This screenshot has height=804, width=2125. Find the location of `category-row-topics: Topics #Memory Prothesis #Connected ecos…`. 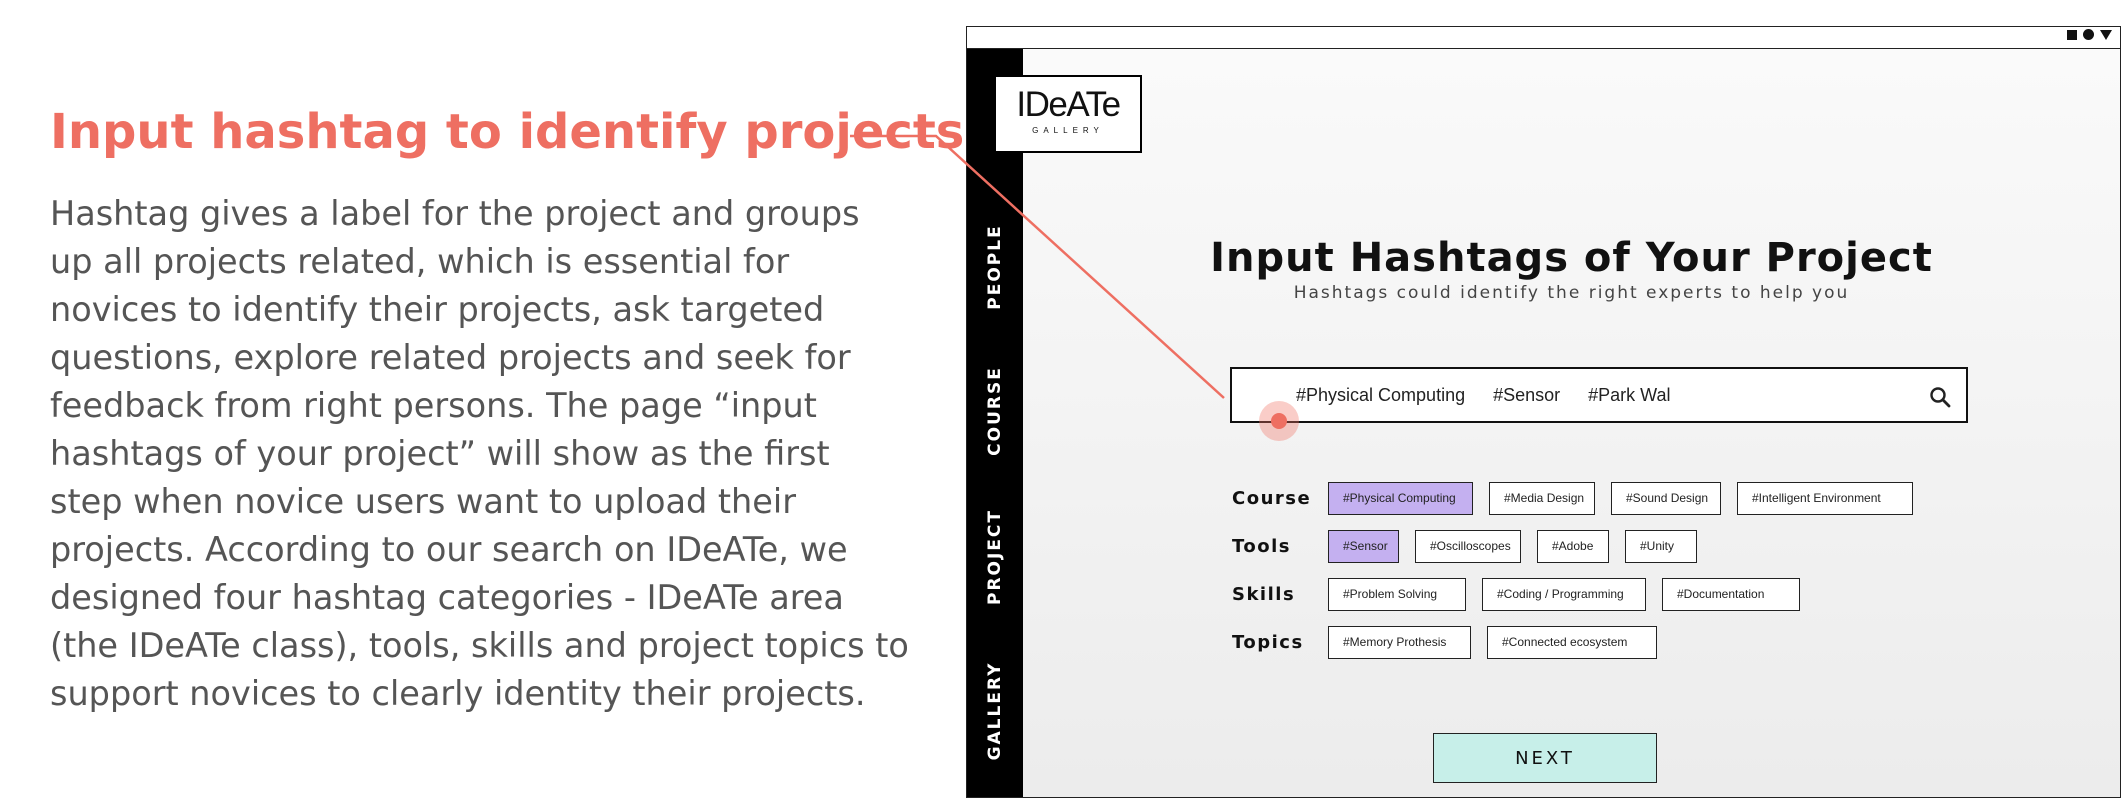

category-row-topics: Topics #Memory Prothesis #Connected ecos… is located at coordinates (1444, 642).